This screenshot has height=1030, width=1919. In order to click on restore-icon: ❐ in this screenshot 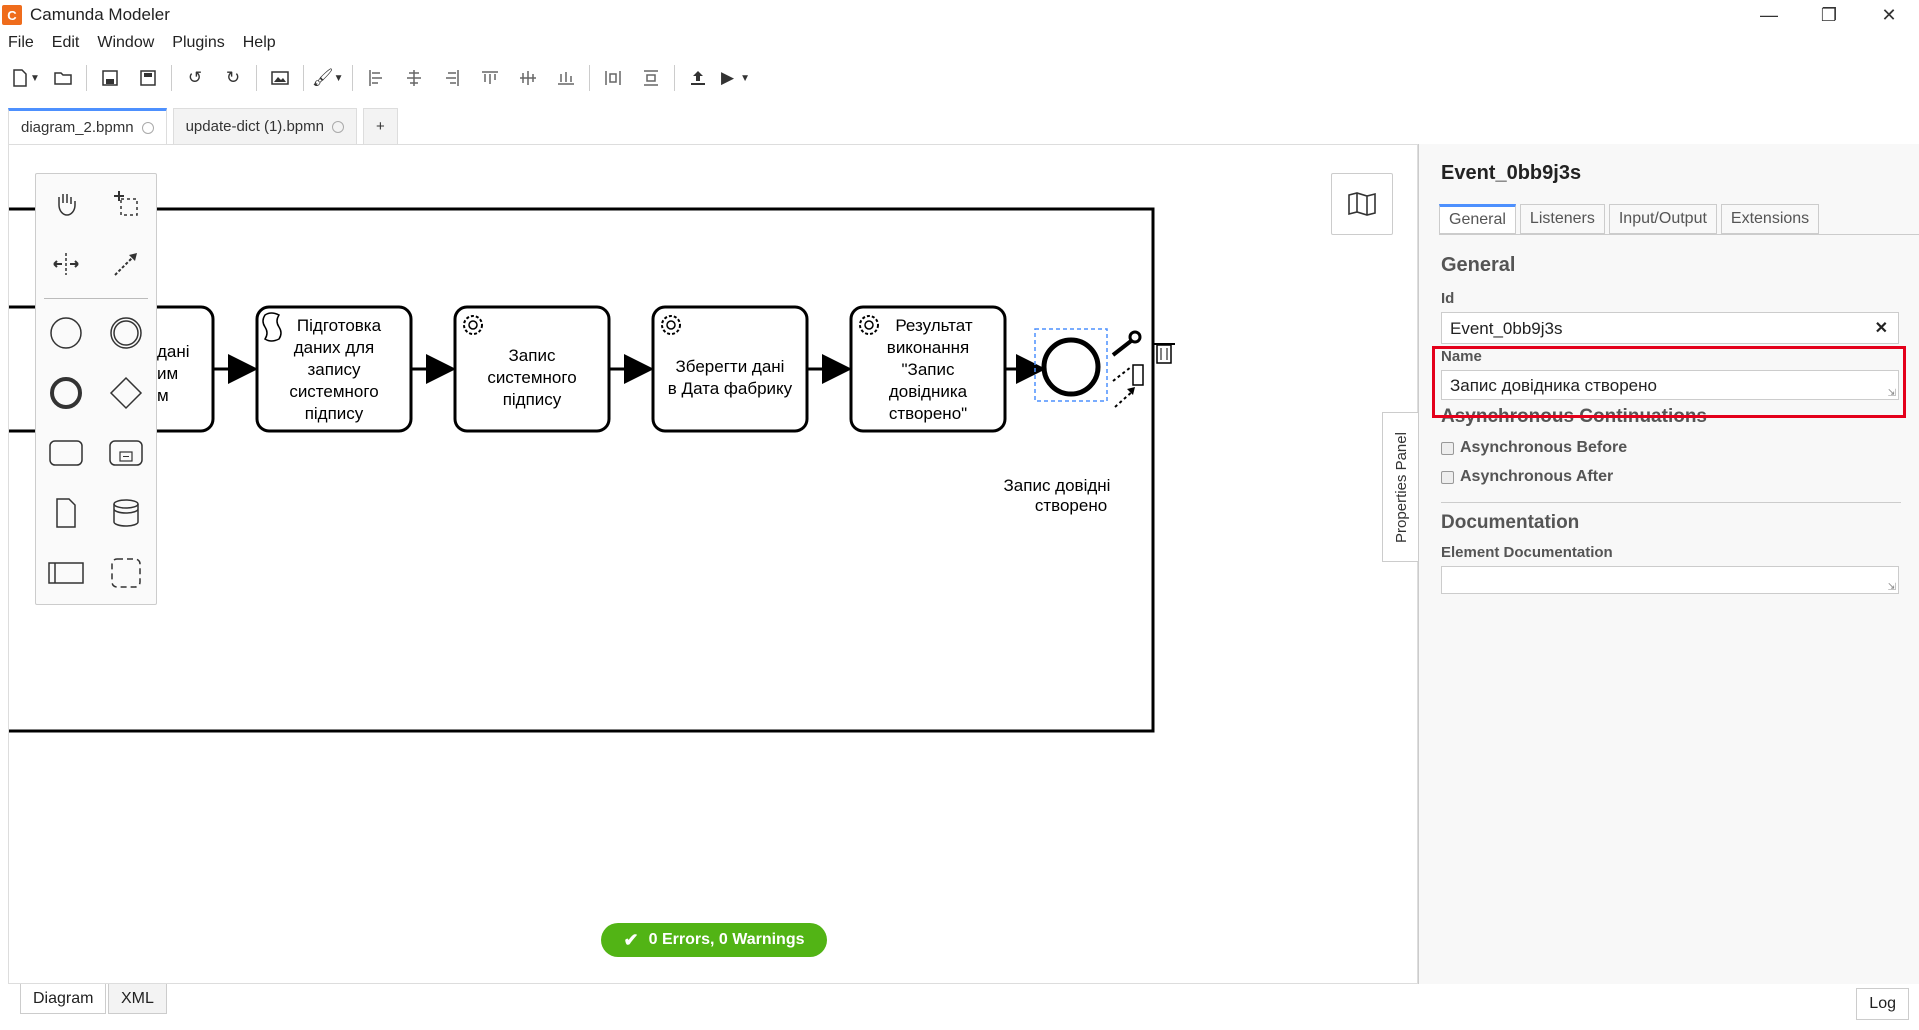, I will do `click(1829, 15)`.